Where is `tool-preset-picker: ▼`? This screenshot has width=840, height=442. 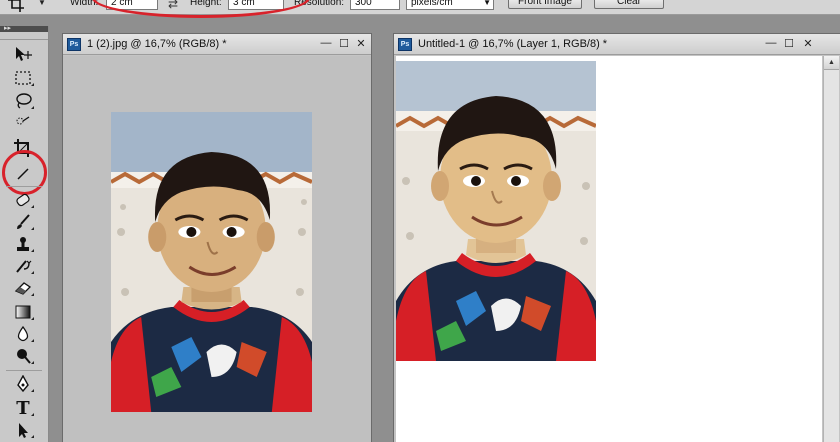 tool-preset-picker: ▼ is located at coordinates (28, 7).